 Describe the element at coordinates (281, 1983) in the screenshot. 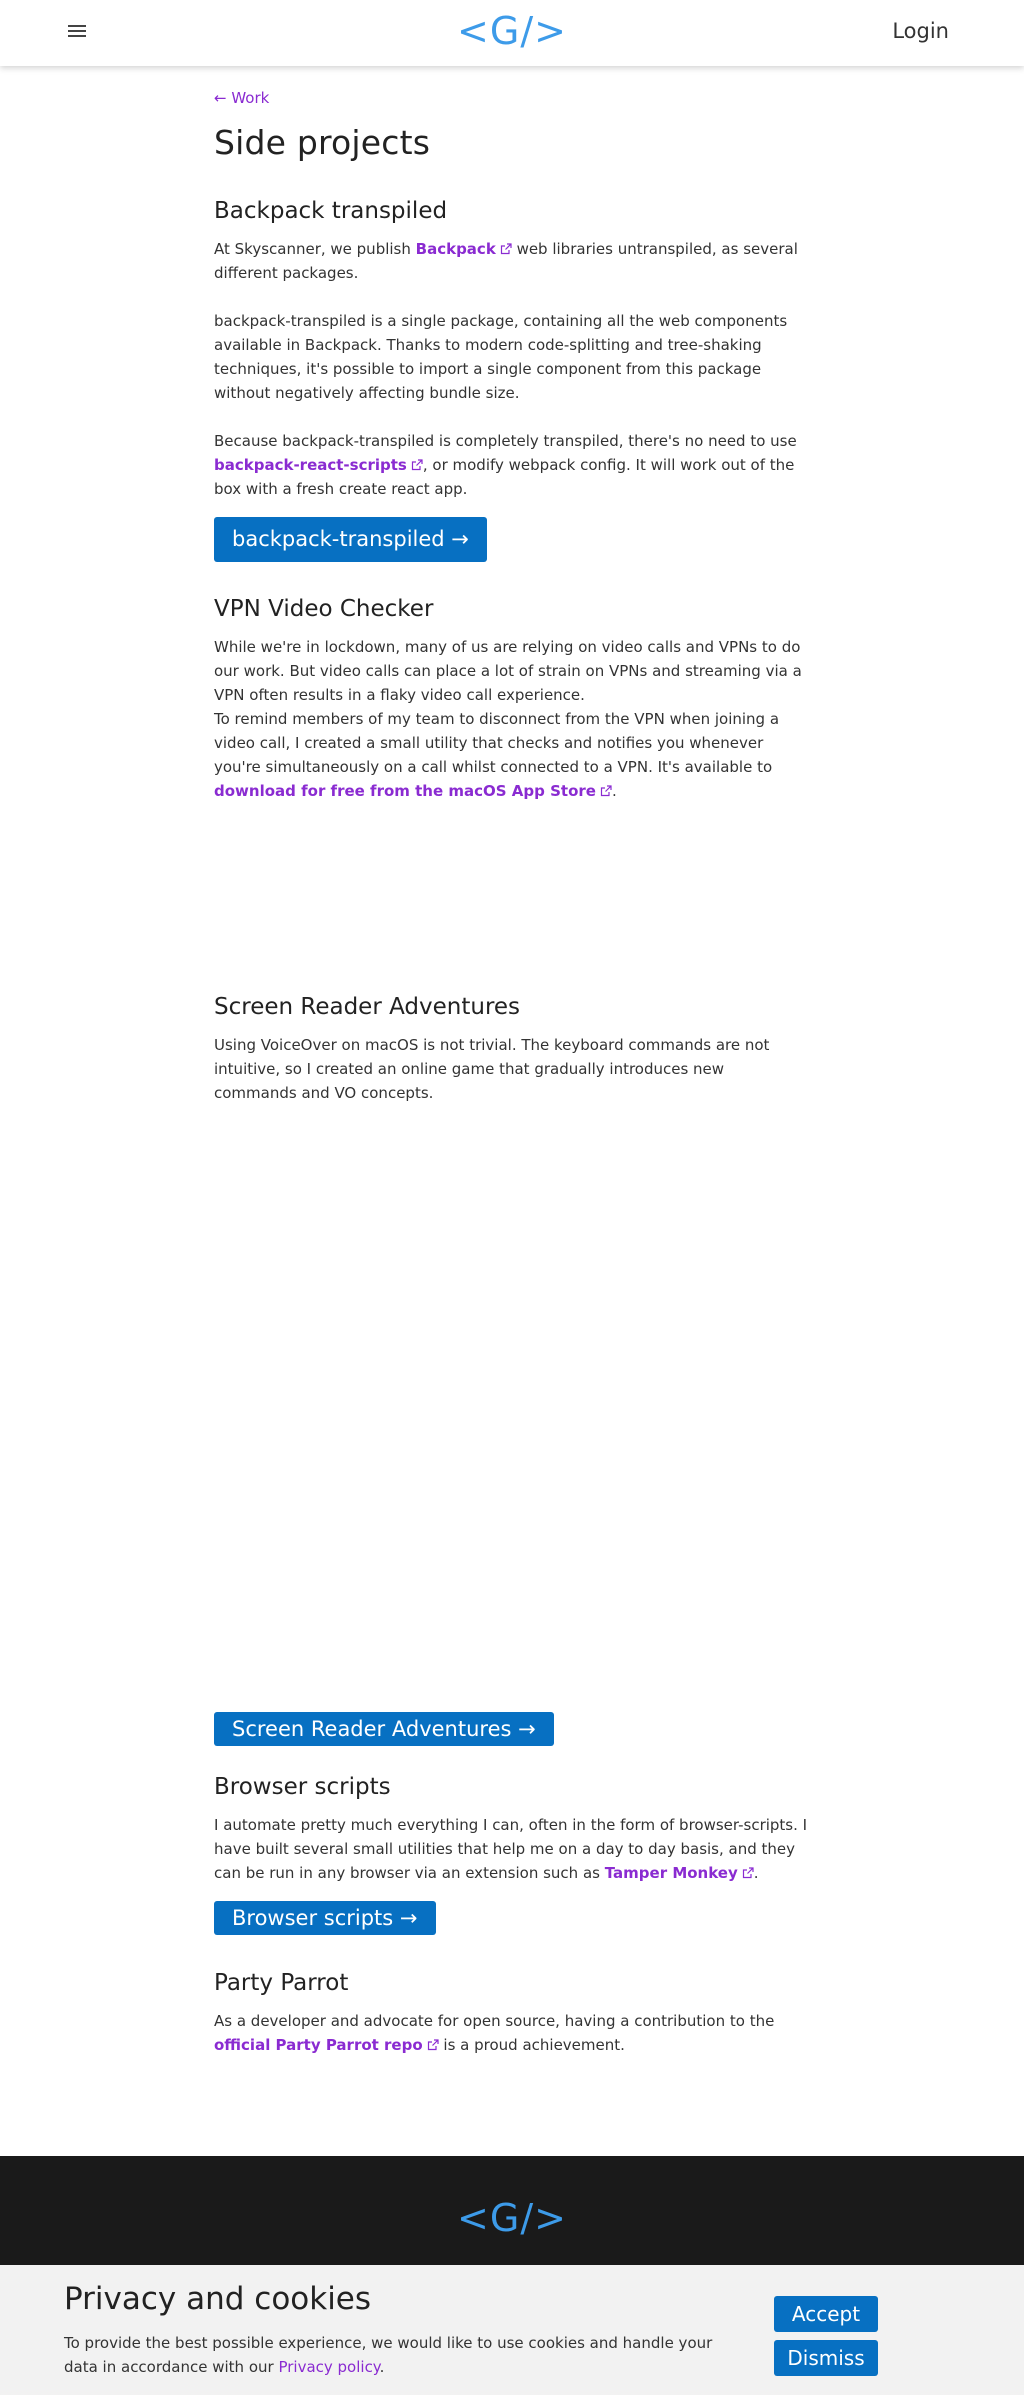

I see `section-title: Party Parrot` at that location.